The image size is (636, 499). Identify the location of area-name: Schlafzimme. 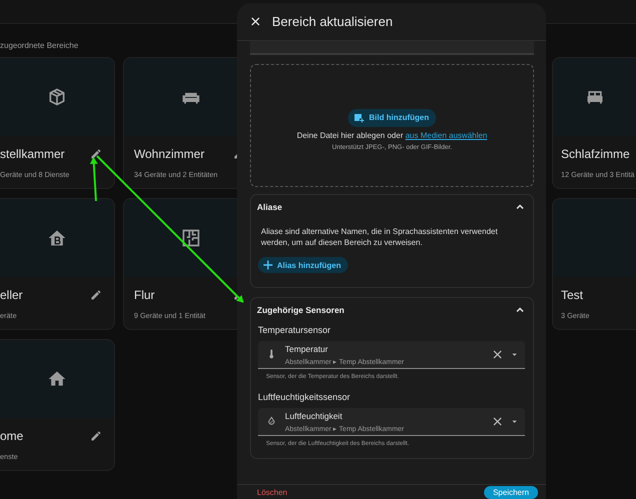
(595, 154).